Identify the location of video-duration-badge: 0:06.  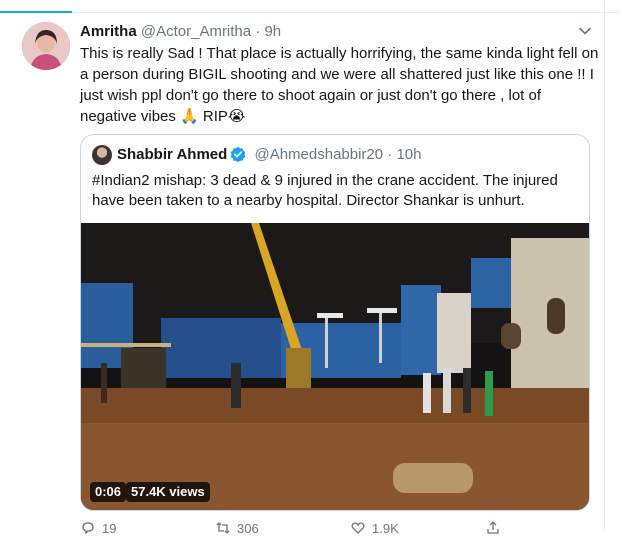
(108, 492).